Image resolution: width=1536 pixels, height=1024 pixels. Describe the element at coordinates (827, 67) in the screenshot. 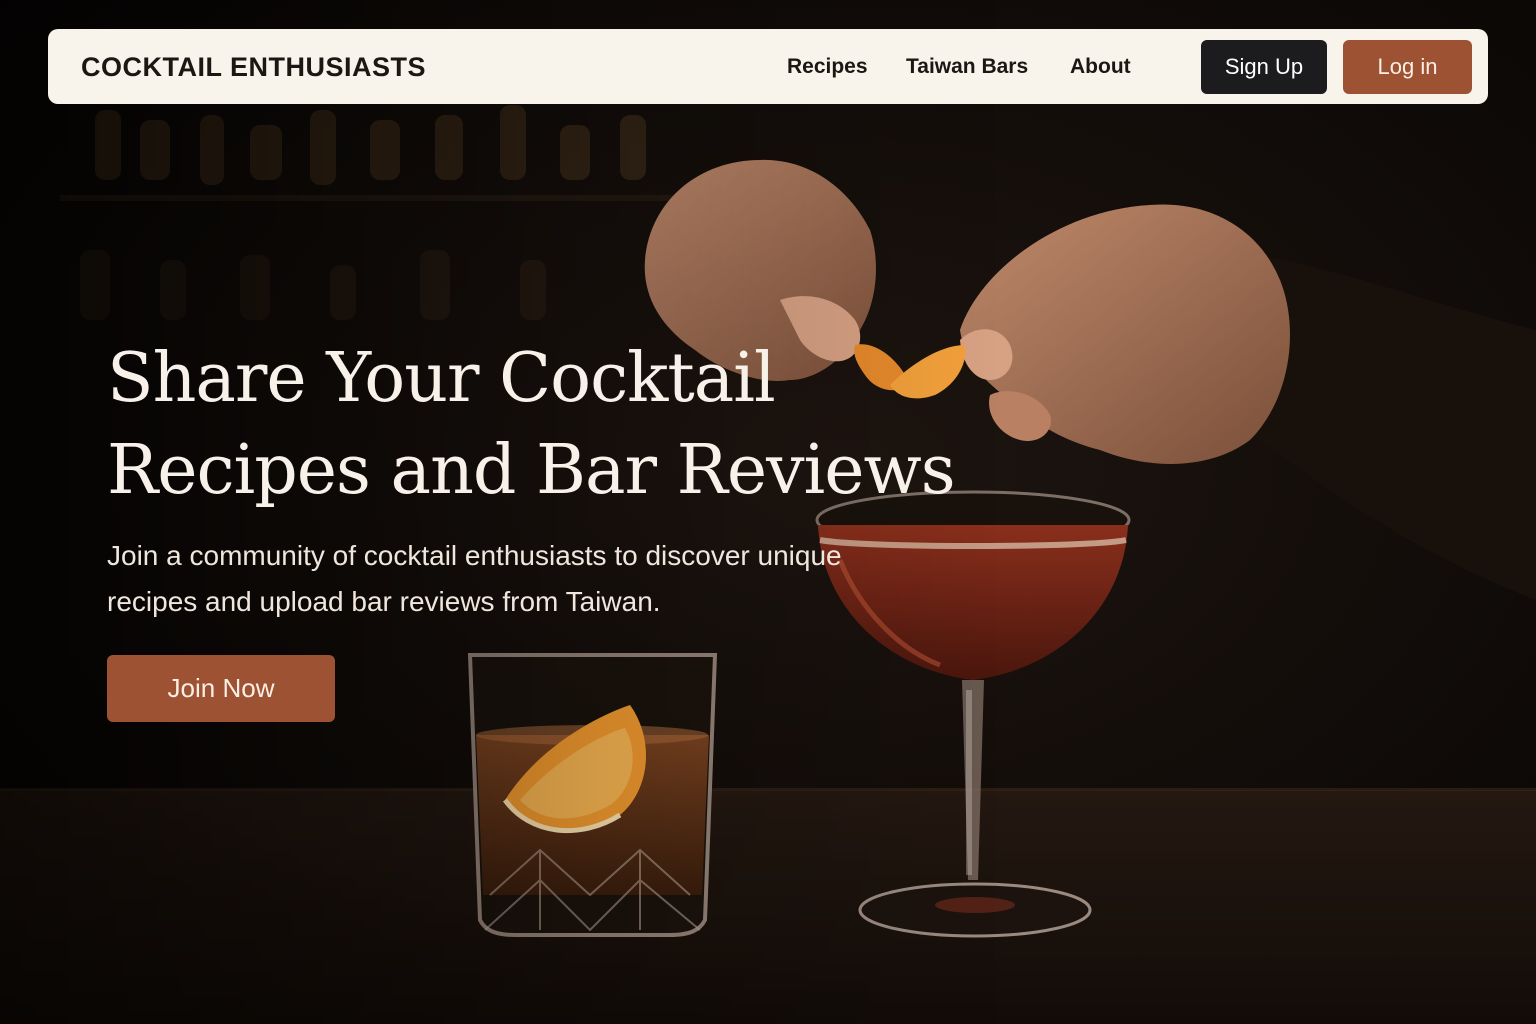

I see `nav-link-recipes: Recipes` at that location.